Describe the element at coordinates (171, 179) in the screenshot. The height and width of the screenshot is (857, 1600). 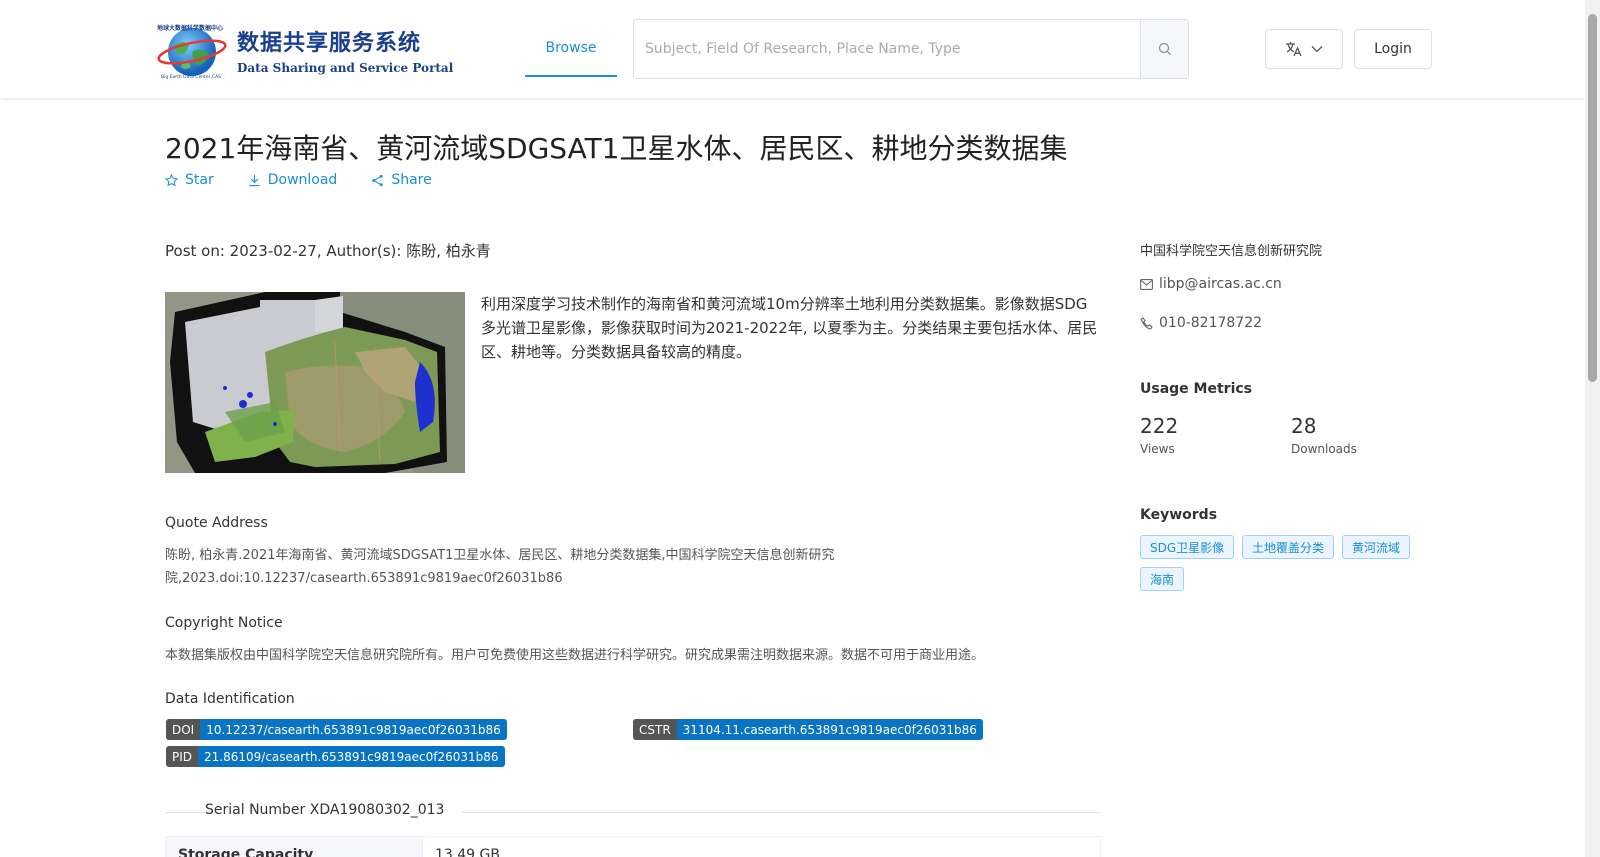
I see `star-icon` at that location.